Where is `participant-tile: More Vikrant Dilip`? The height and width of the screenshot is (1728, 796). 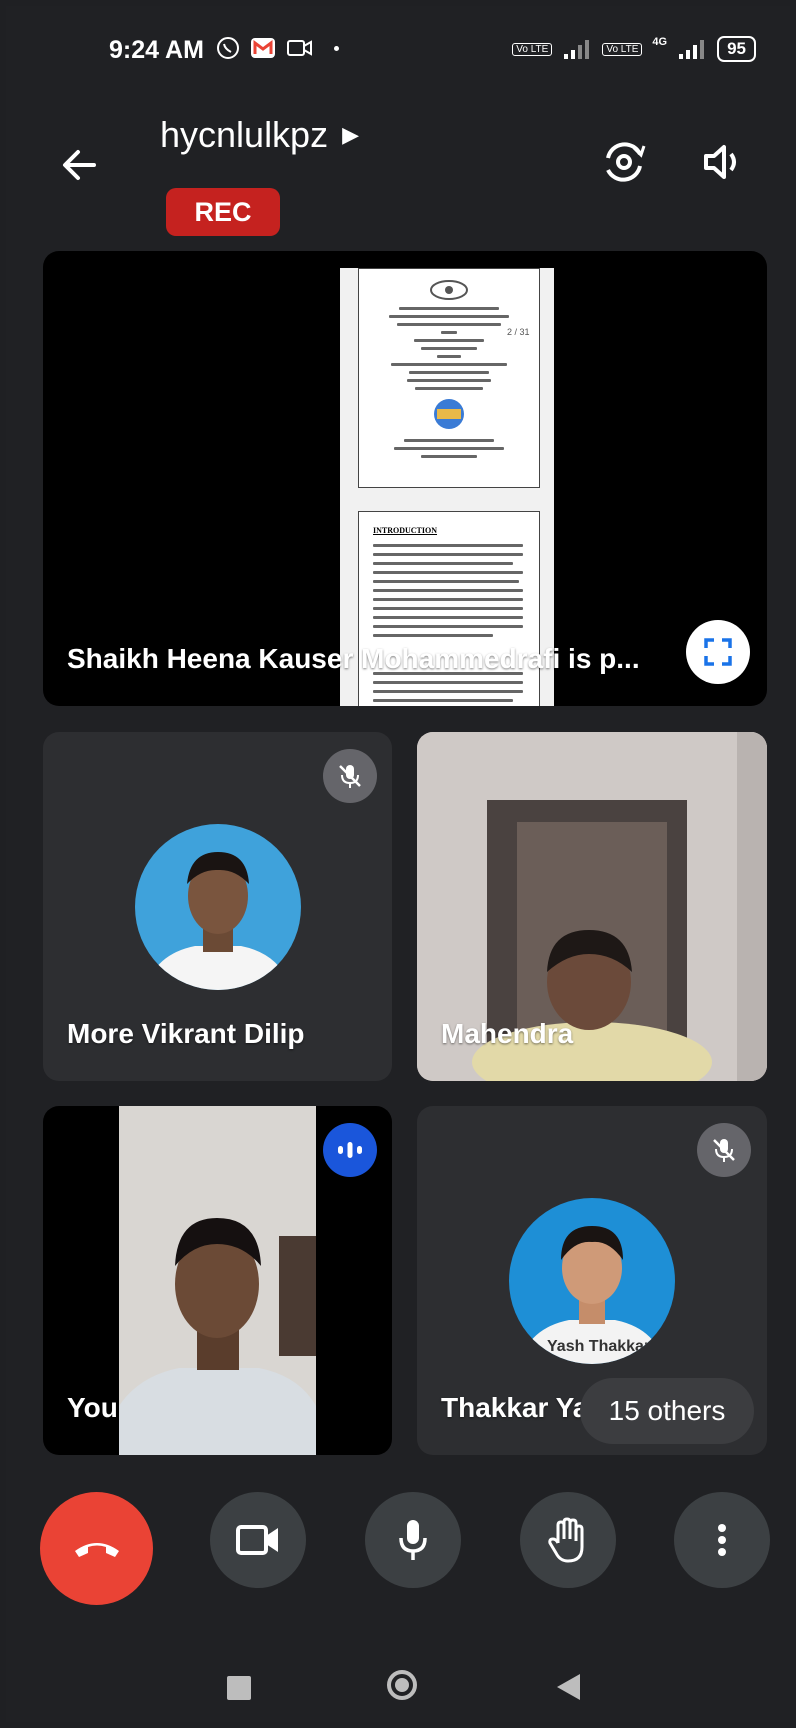
participant-tile: More Vikrant Dilip is located at coordinates (217, 906).